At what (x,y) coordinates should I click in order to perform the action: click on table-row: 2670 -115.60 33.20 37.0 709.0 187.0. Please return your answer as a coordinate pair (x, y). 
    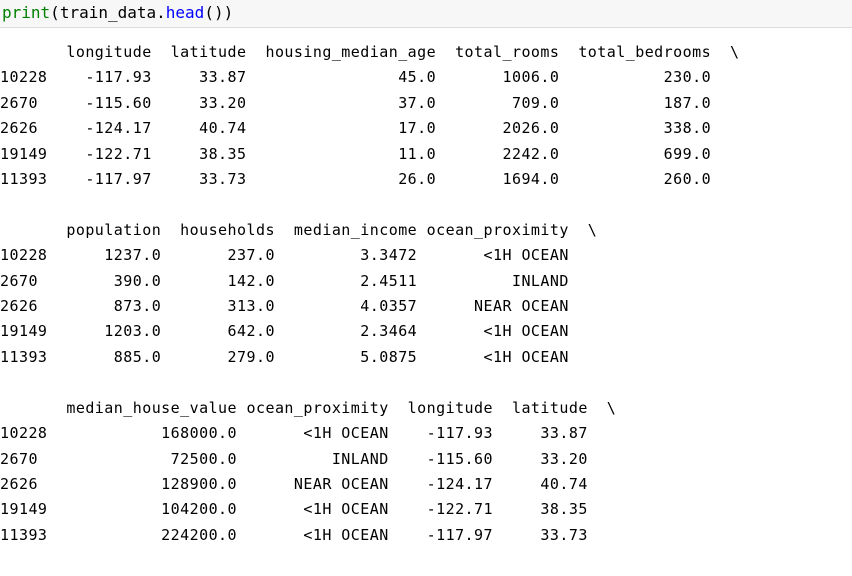
    Looking at the image, I should click on (370, 102).